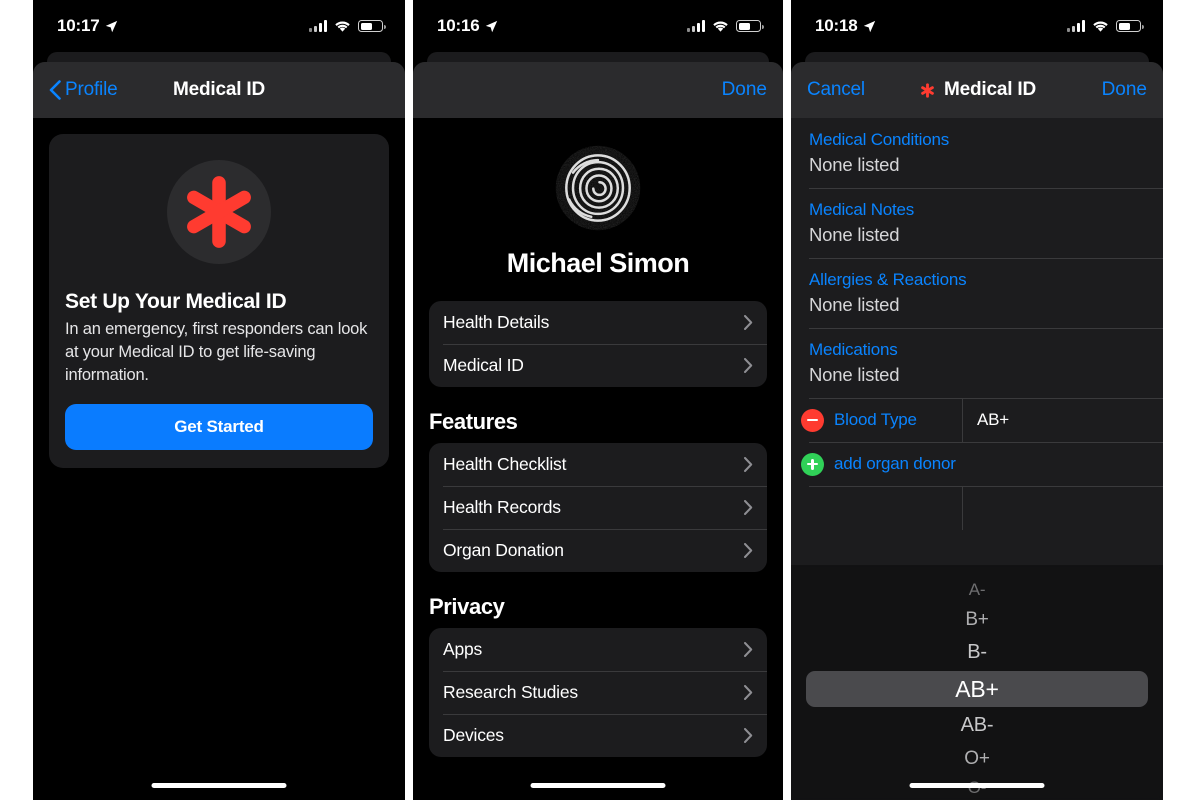  What do you see at coordinates (473, 735) in the screenshot?
I see `list-item-label: Devices` at bounding box center [473, 735].